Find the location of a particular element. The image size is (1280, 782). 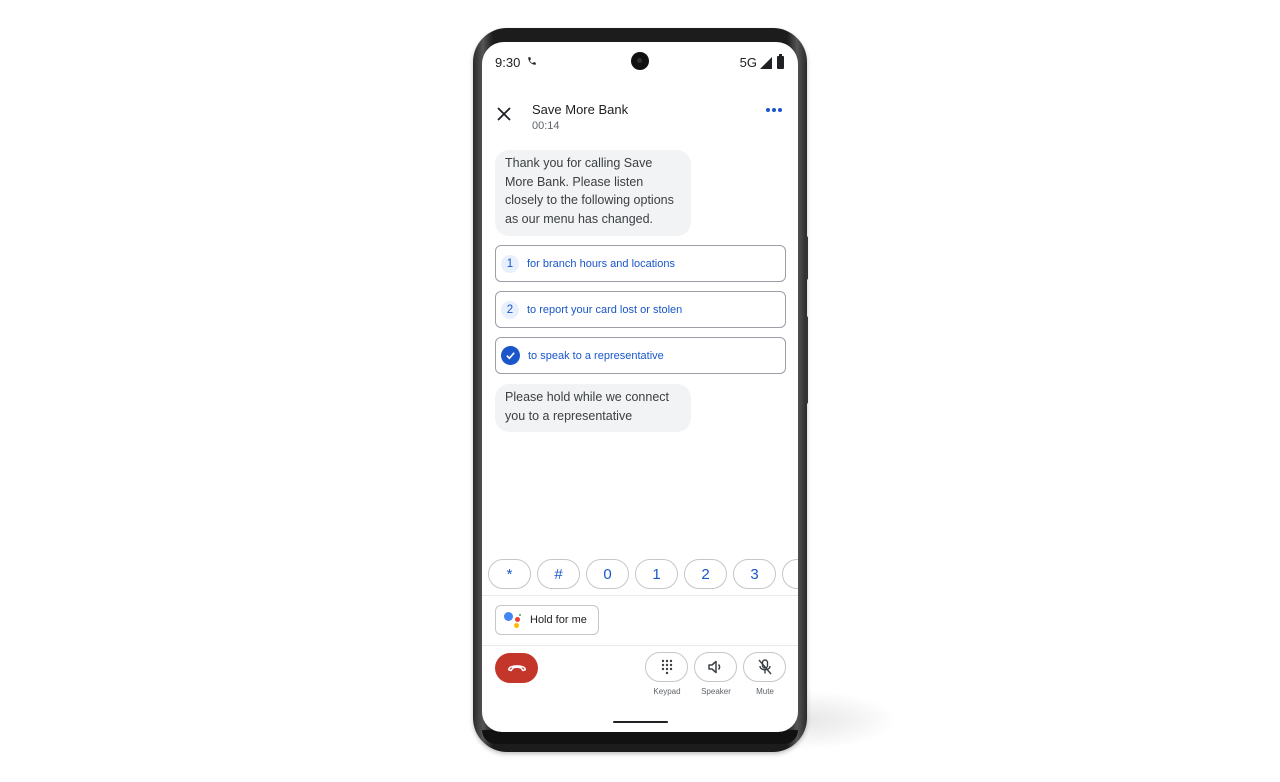

end-call-button is located at coordinates (516, 668).